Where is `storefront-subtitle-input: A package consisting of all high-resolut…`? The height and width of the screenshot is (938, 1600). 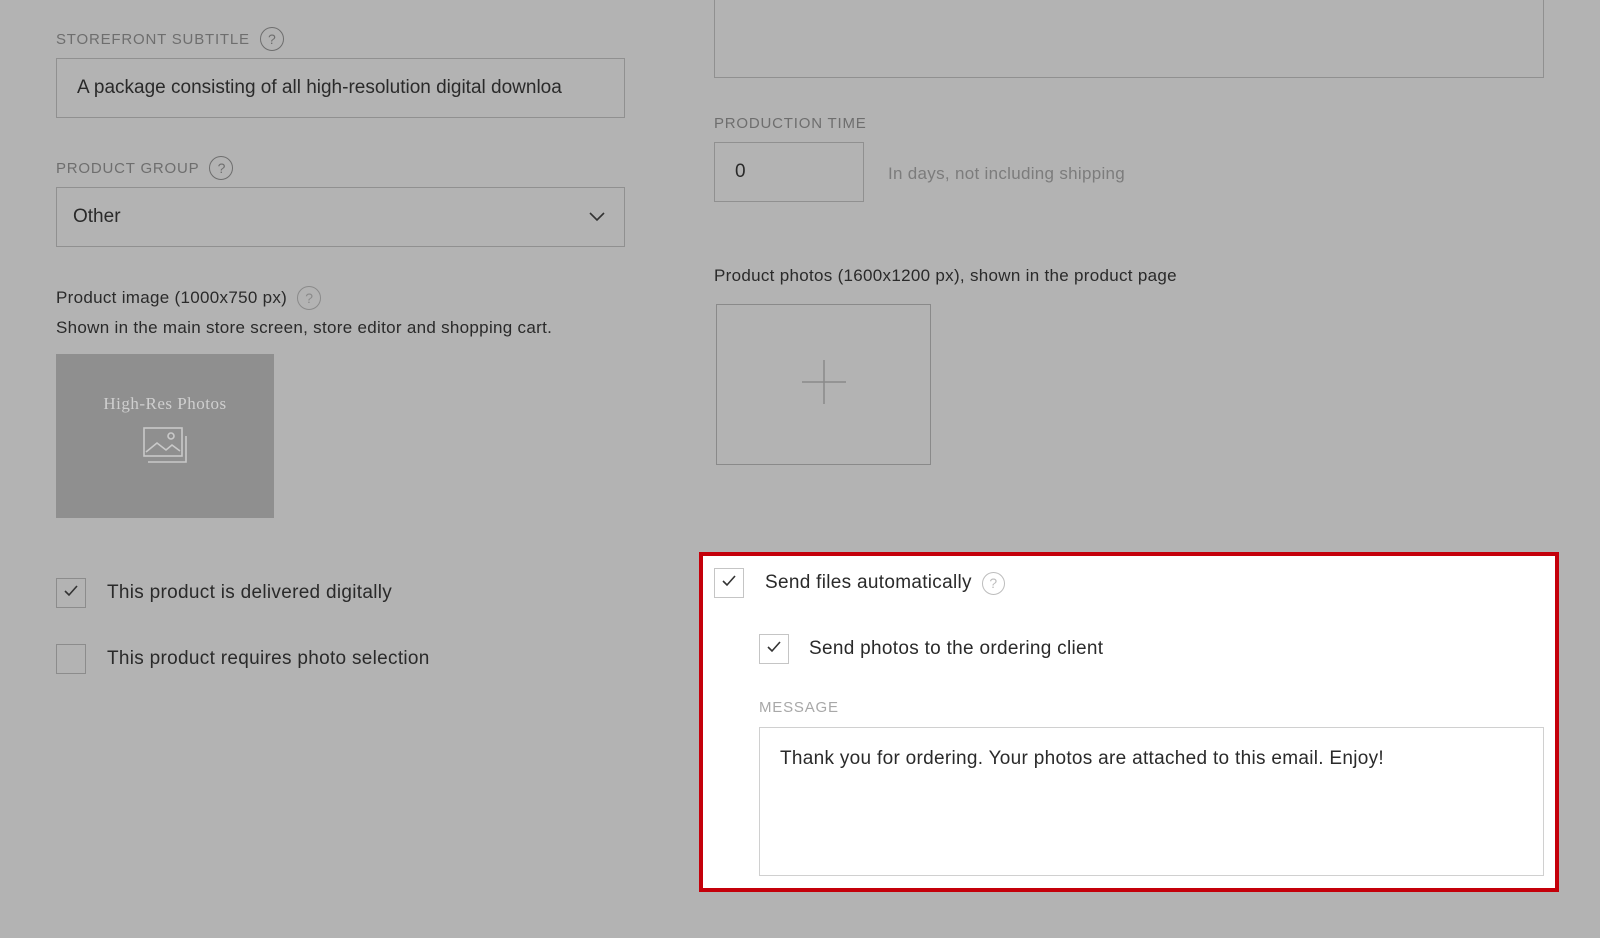 storefront-subtitle-input: A package consisting of all high-resolut… is located at coordinates (340, 88).